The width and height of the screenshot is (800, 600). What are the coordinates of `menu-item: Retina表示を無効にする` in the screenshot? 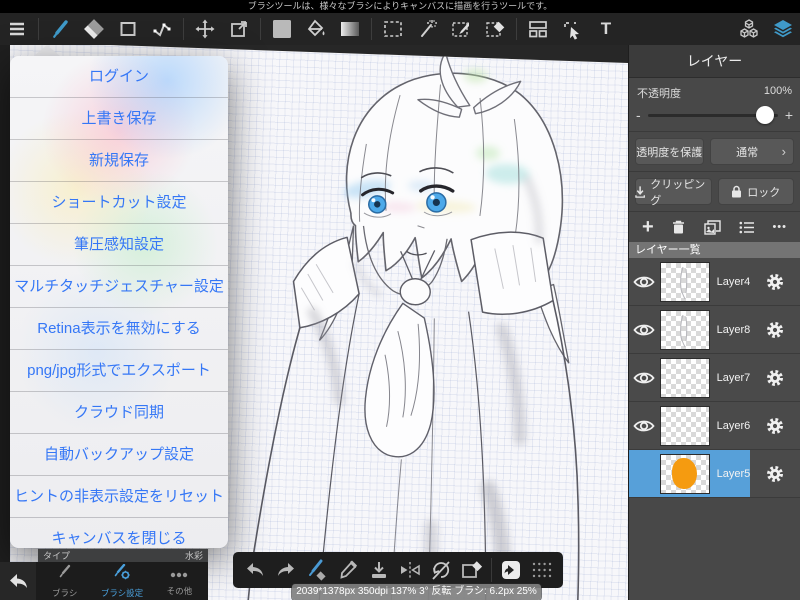 It's located at (119, 329).